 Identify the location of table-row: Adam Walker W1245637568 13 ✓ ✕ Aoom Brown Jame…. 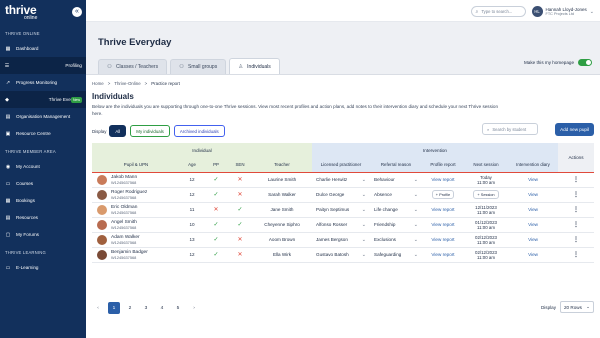
(343, 240).